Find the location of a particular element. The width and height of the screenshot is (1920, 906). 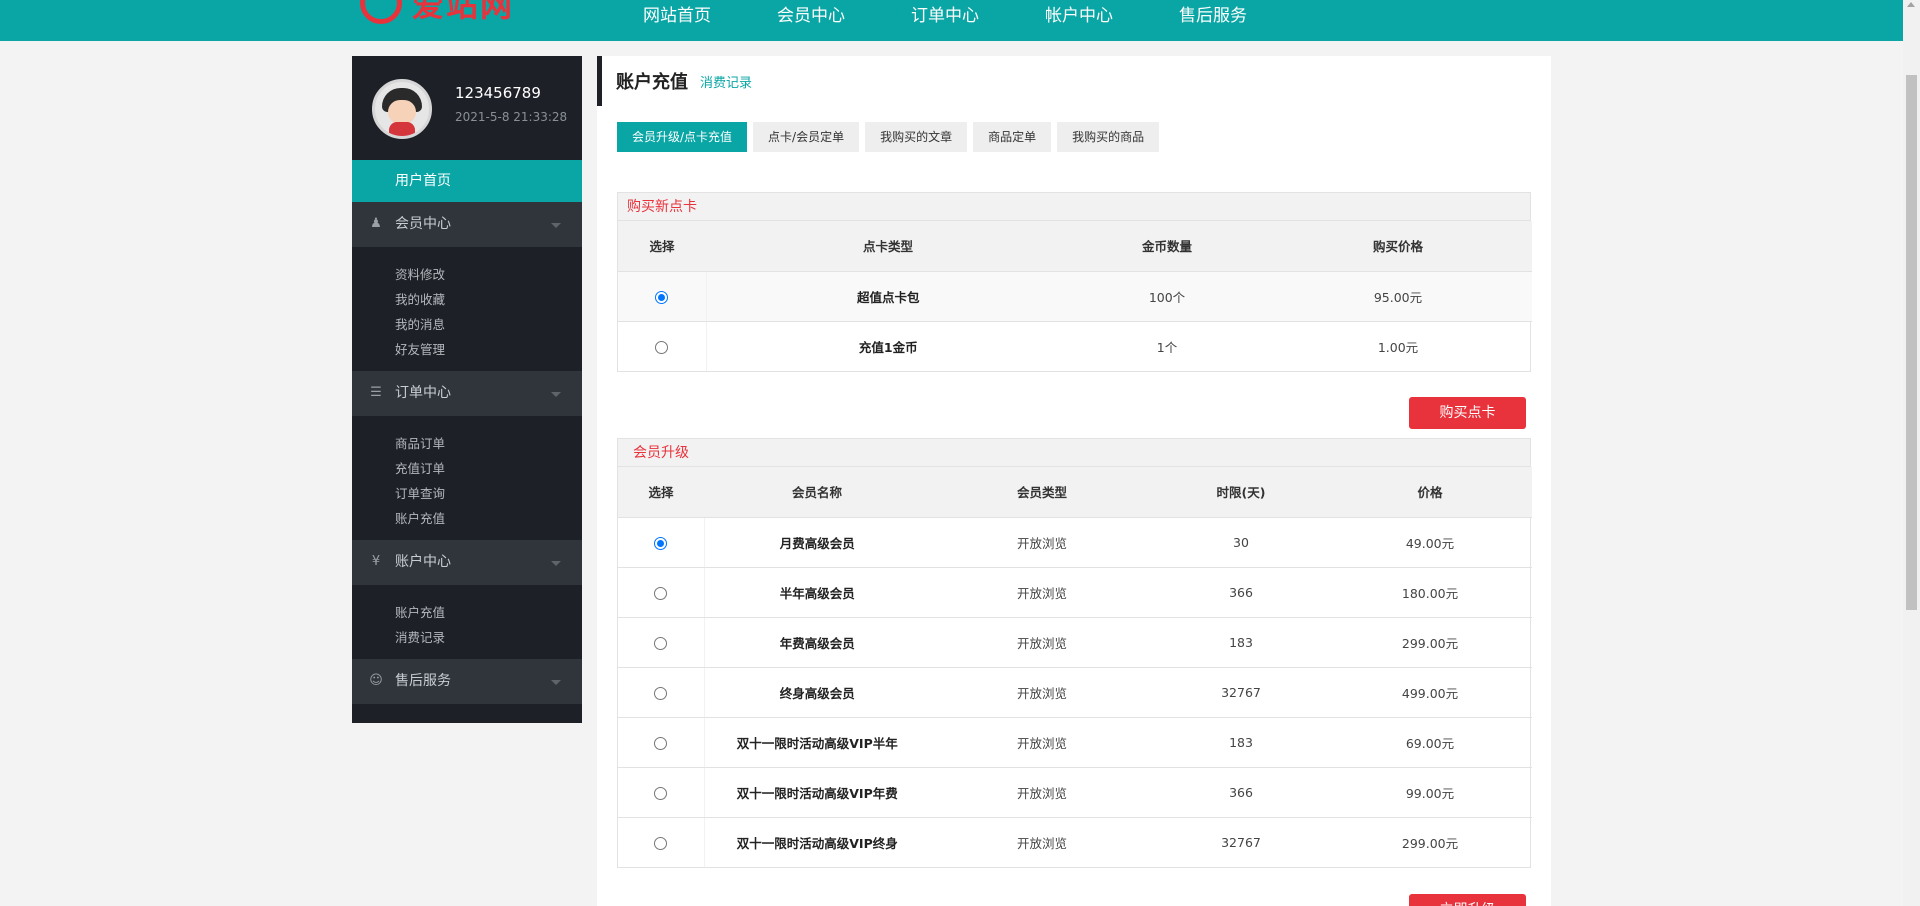

top-header: 爱站网 网站首页 会员中心 订单中心 帐户中心 售后服务 is located at coordinates (960, 20).